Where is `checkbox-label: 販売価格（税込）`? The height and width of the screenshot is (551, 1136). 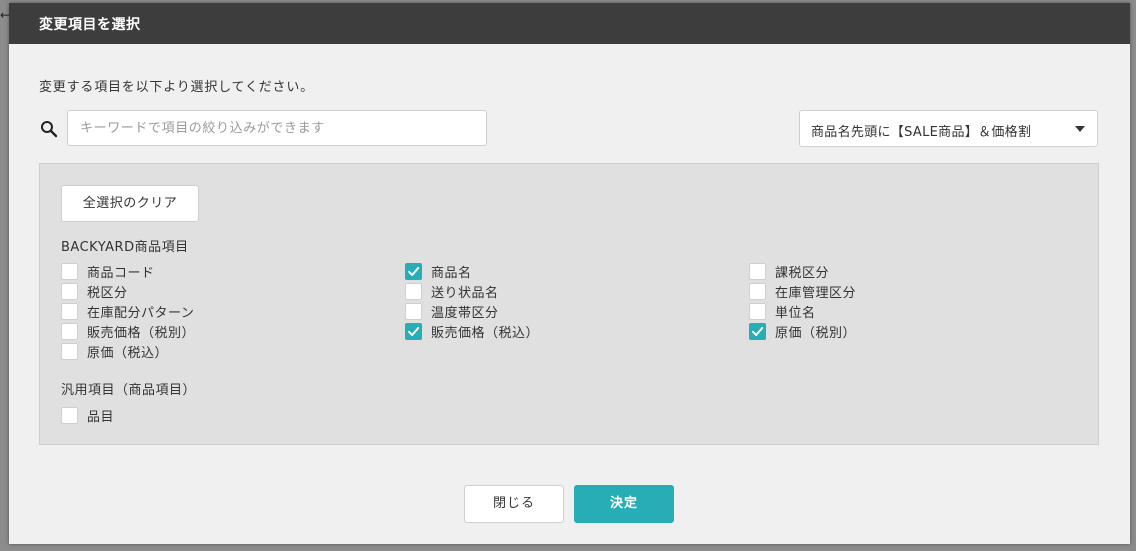
checkbox-label: 販売価格（税込） is located at coordinates (485, 333).